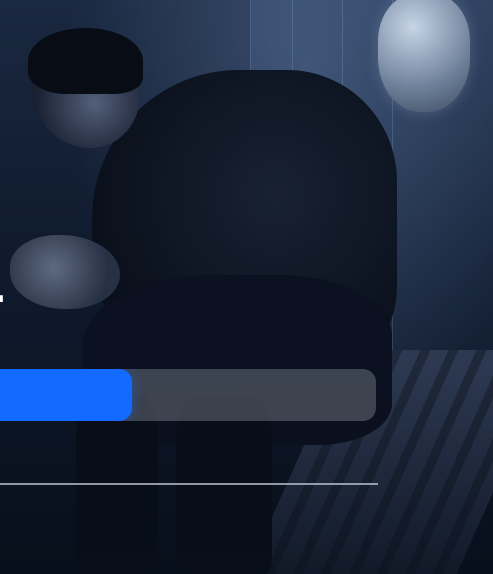  What do you see at coordinates (66, 395) in the screenshot?
I see `progress-fill` at bounding box center [66, 395].